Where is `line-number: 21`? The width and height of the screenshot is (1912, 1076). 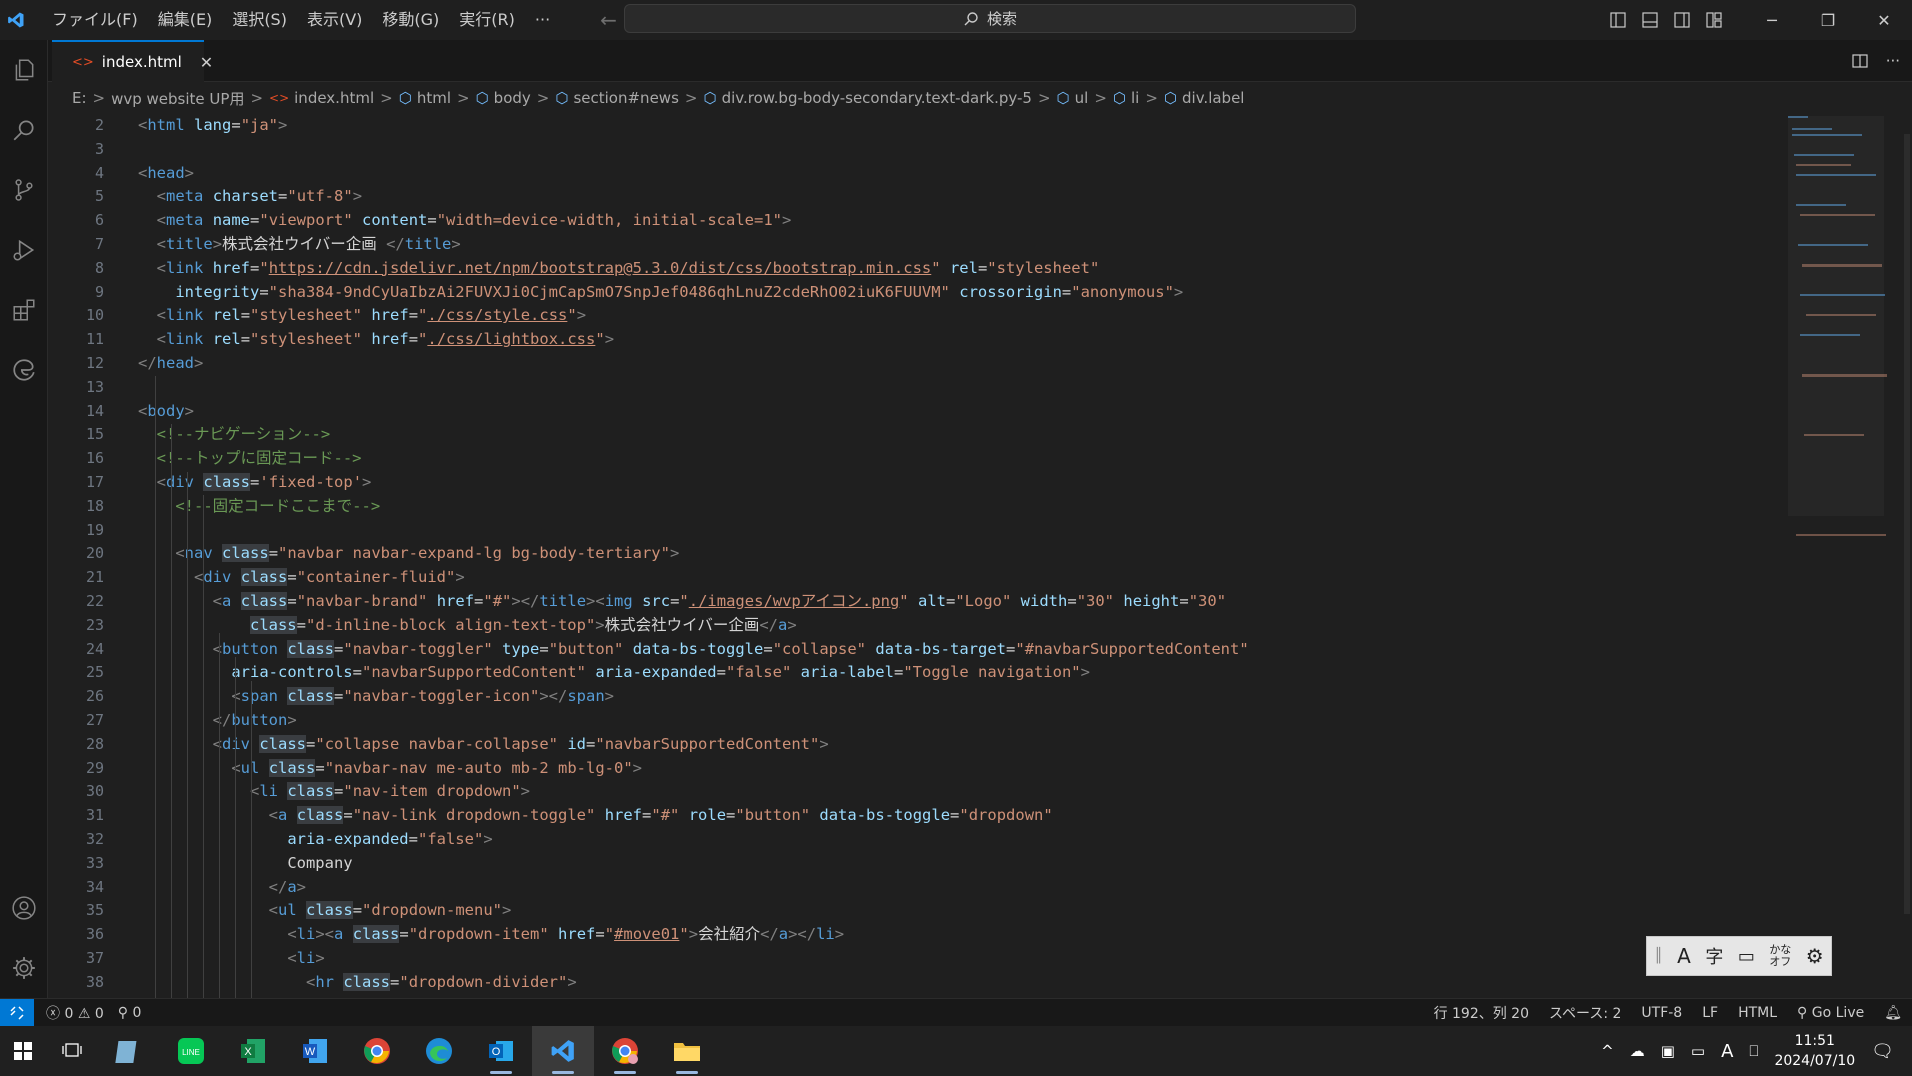 line-number: 21 is located at coordinates (94, 577).